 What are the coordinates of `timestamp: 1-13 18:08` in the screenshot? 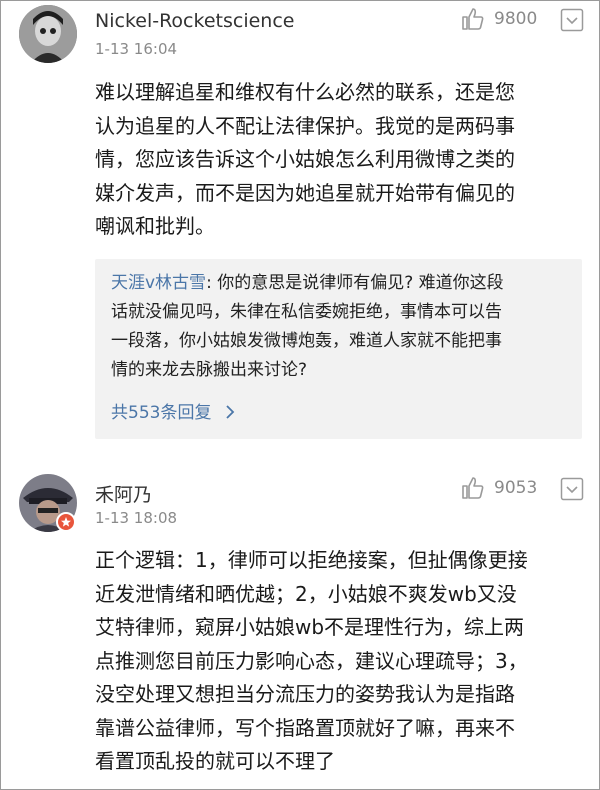 It's located at (136, 518).